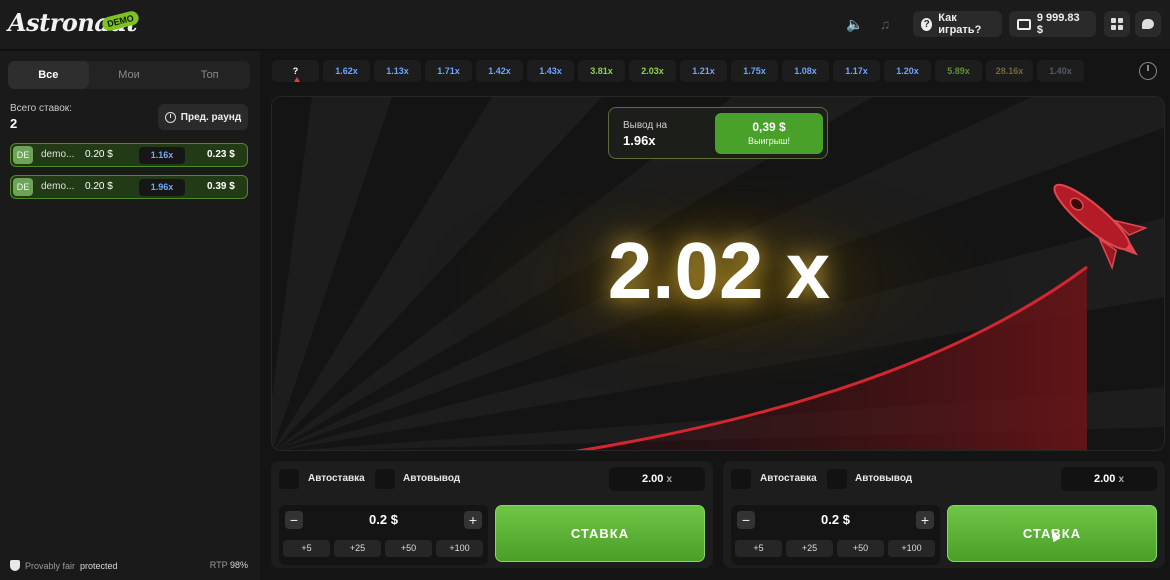  What do you see at coordinates (48, 75) in the screenshot?
I see `tab-all: Все` at bounding box center [48, 75].